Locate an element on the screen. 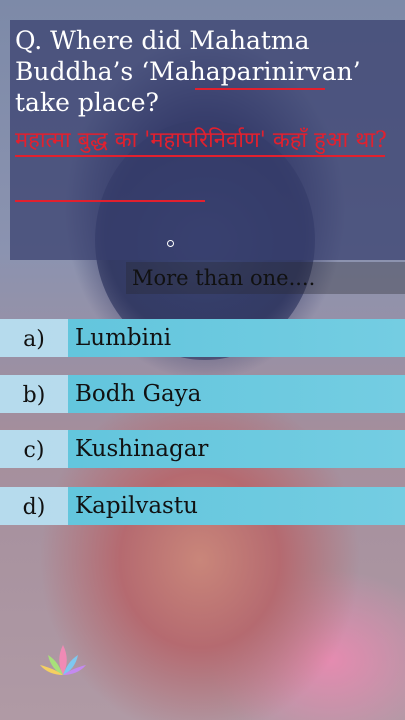 Image resolution: width=405 pixels, height=720 pixels. option-letter: d) is located at coordinates (34, 506).